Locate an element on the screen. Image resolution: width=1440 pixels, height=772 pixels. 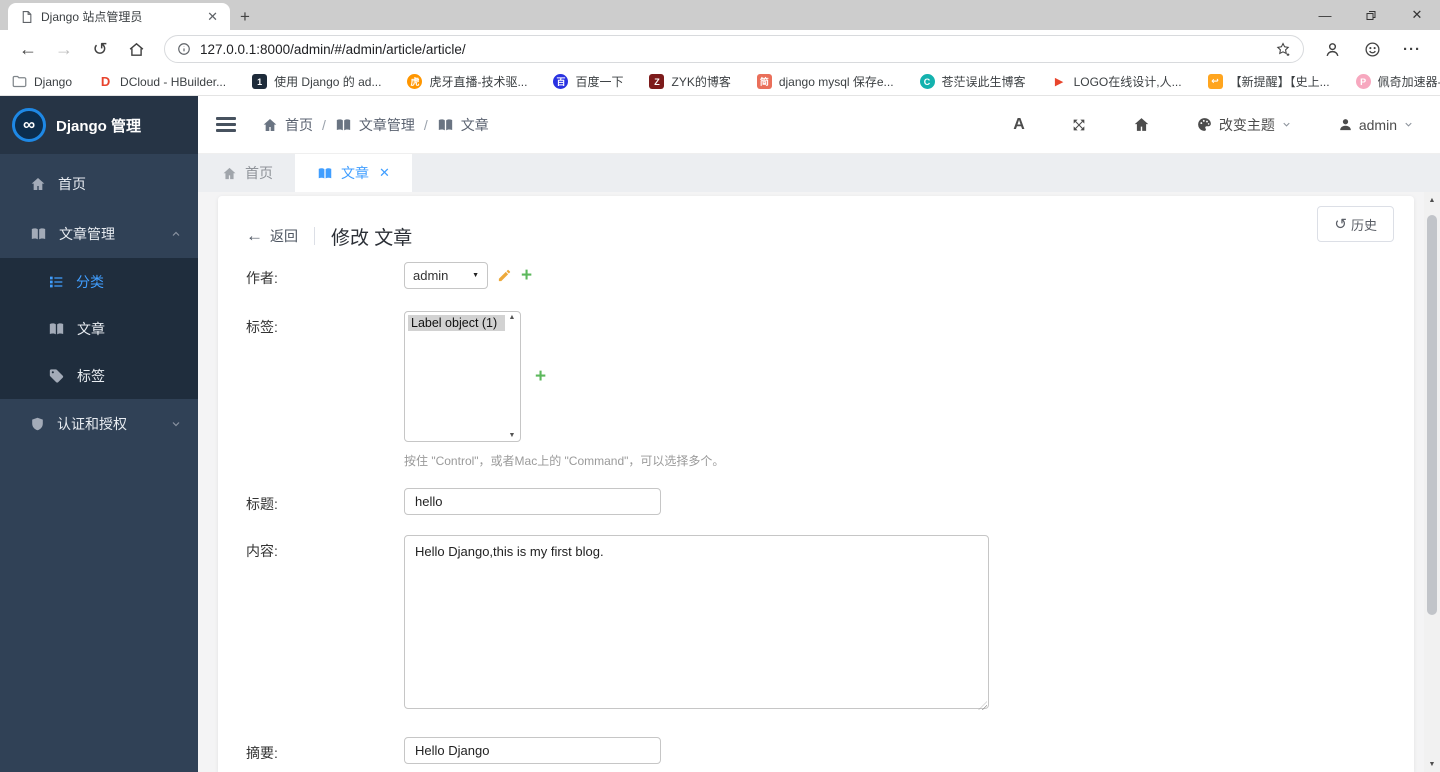
breadcrumb: 首页 / 文章管理 / 文章 is located at coordinates (375, 125).